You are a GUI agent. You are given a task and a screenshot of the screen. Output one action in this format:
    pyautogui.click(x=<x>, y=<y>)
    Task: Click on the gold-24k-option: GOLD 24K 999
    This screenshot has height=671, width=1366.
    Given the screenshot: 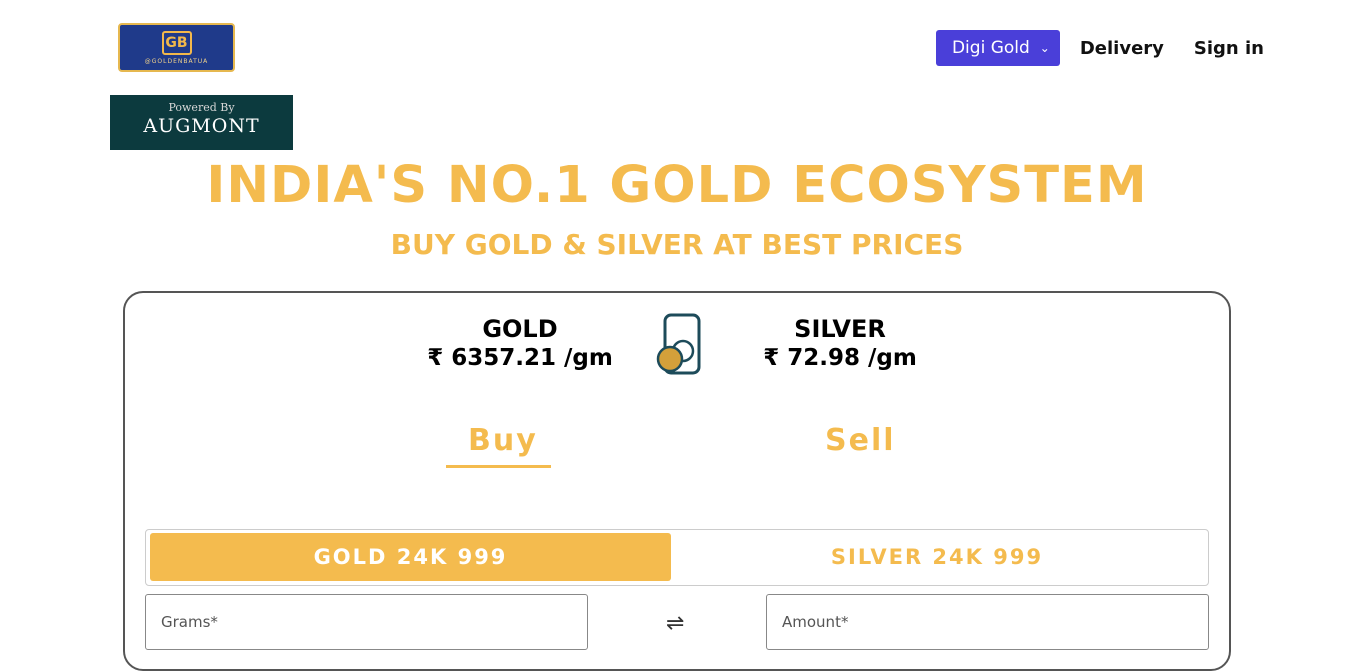 What is the action you would take?
    pyautogui.click(x=410, y=557)
    